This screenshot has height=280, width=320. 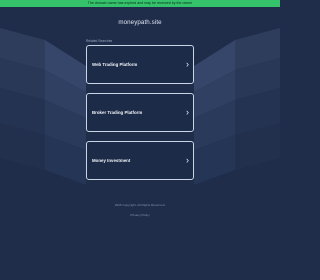 What do you see at coordinates (140, 22) in the screenshot?
I see `domain-title: moneypath.site` at bounding box center [140, 22].